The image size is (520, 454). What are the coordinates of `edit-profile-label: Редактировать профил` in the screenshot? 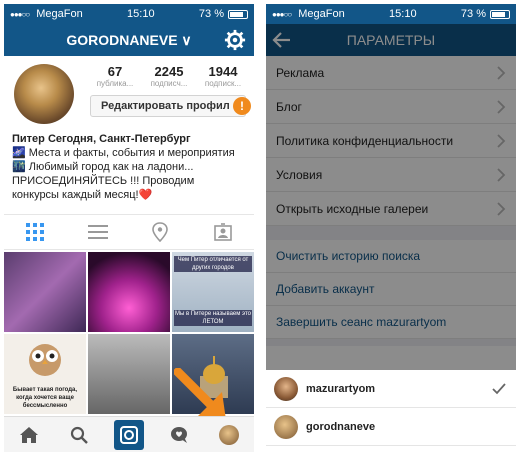 It's located at (165, 106).